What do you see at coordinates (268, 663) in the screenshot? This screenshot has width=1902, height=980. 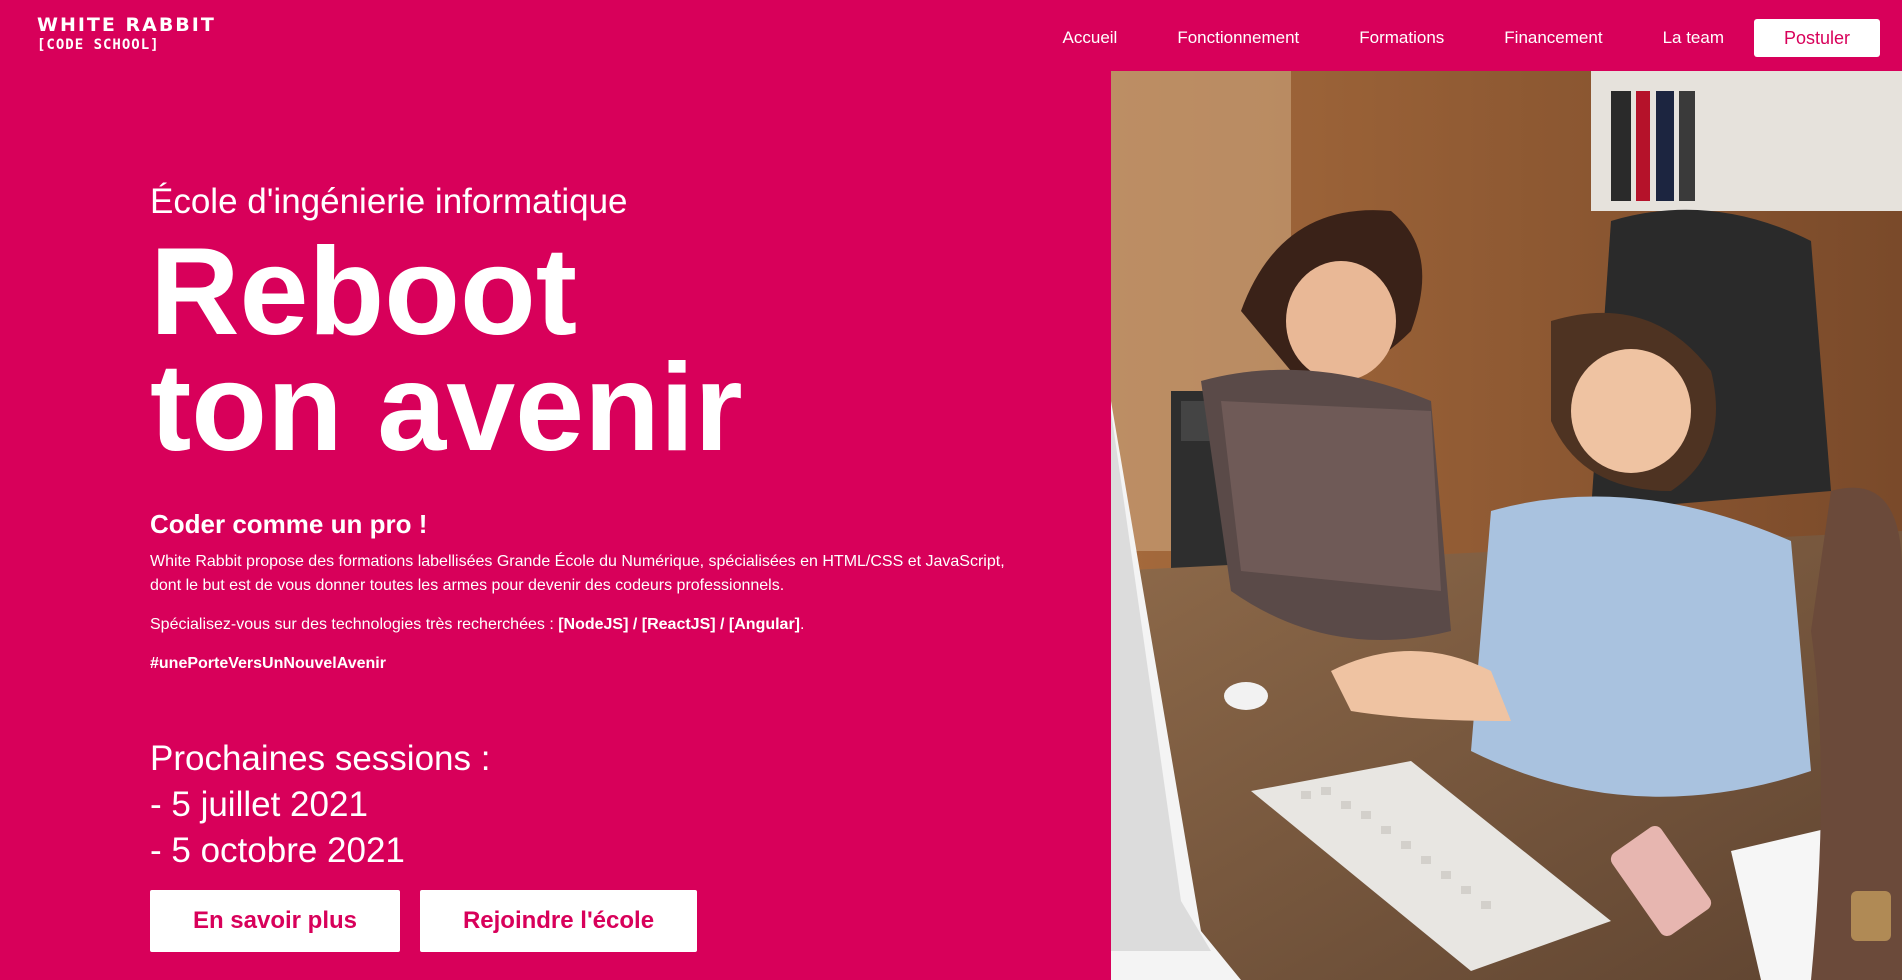 I see `hero-hashtag: #unePorteVersUnNouvelAvenir` at bounding box center [268, 663].